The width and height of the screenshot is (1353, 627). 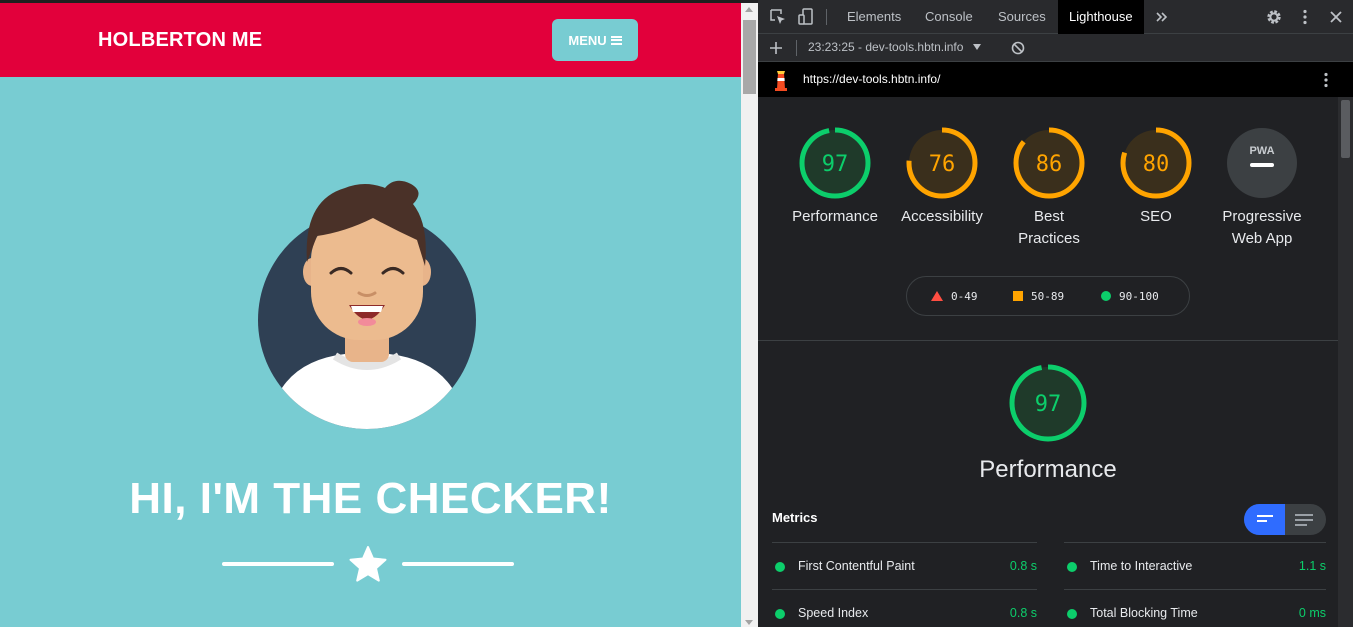 I want to click on circle-icon, so click(x=1106, y=296).